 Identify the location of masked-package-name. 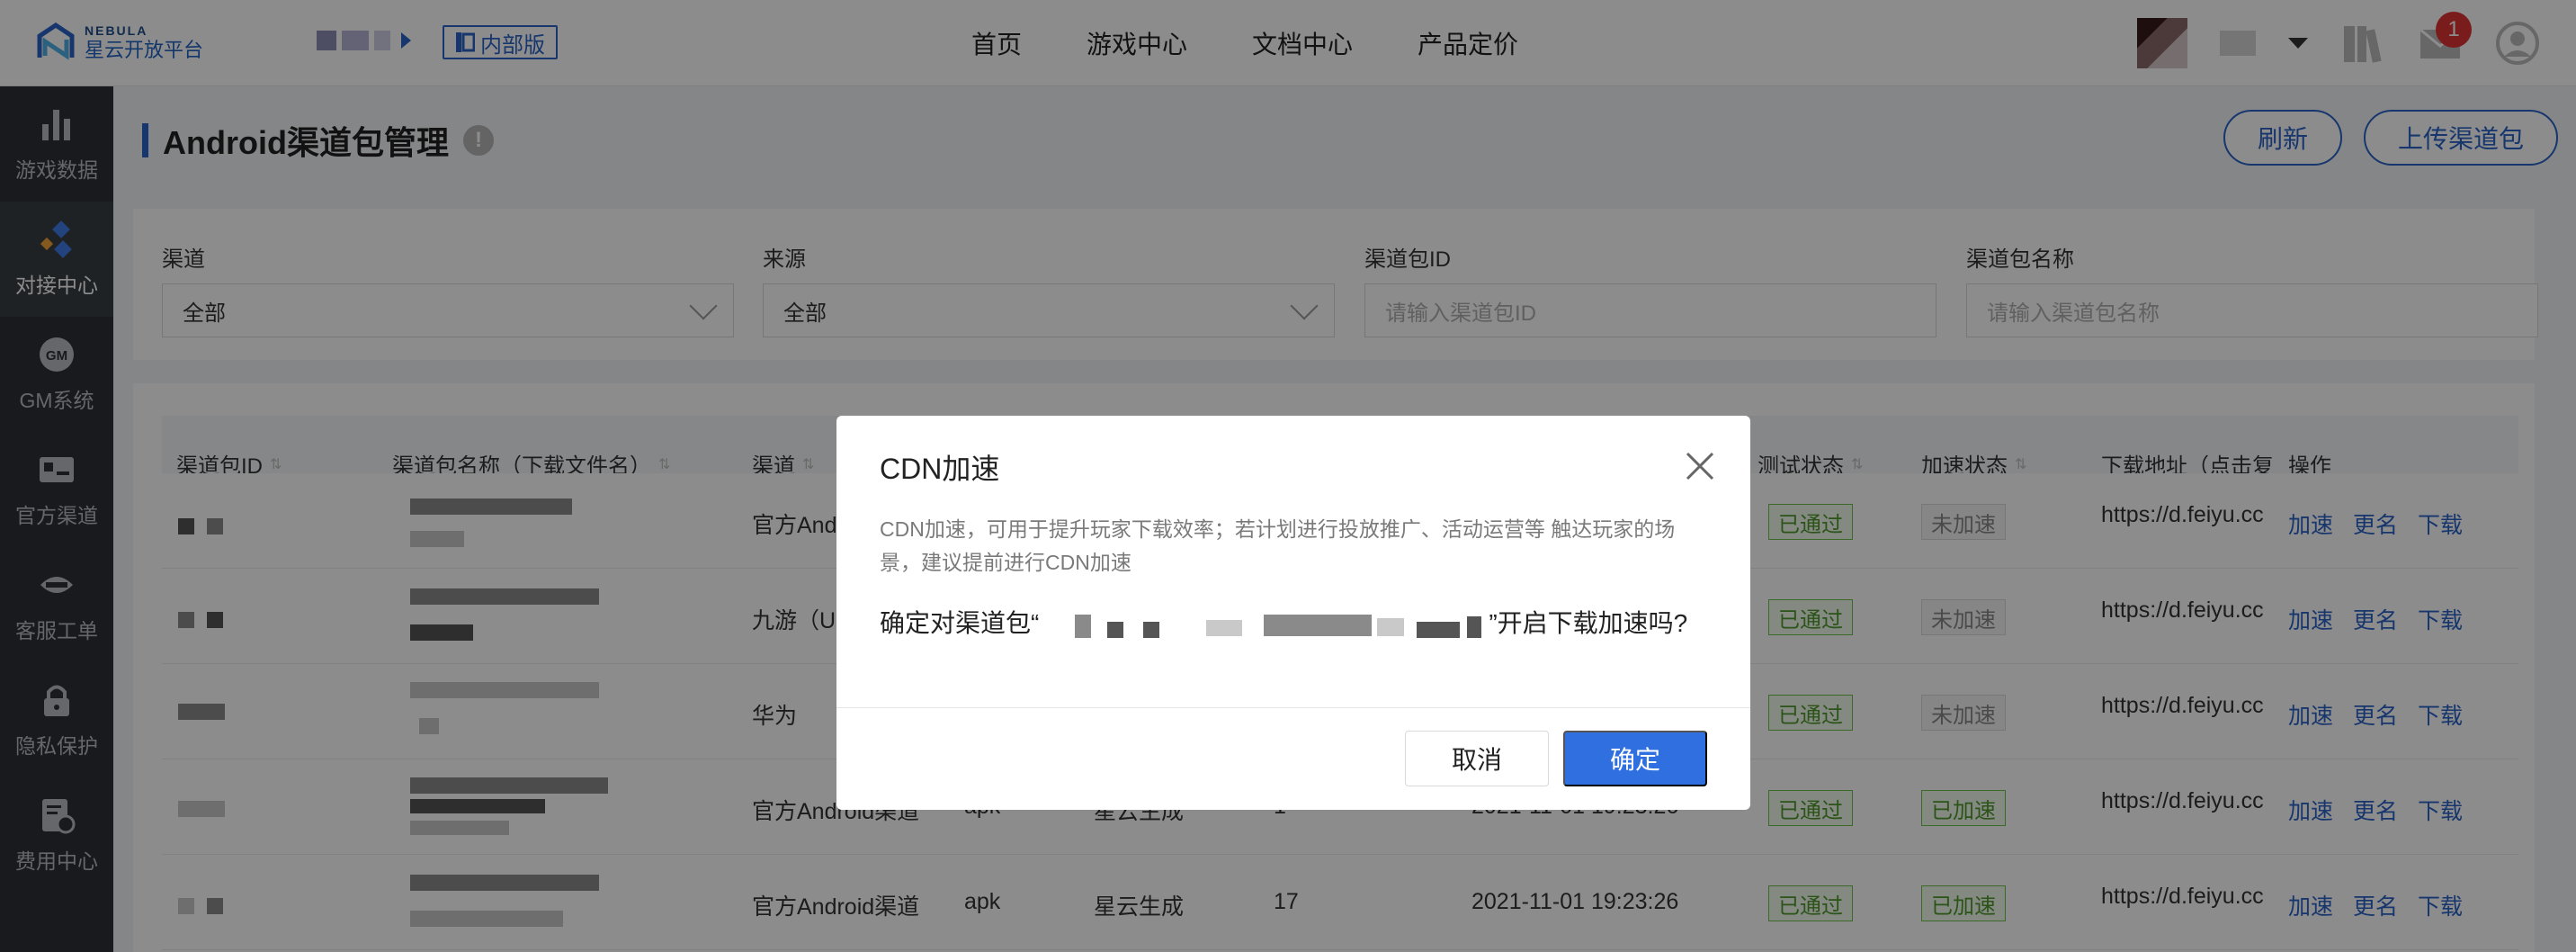
(1264, 626).